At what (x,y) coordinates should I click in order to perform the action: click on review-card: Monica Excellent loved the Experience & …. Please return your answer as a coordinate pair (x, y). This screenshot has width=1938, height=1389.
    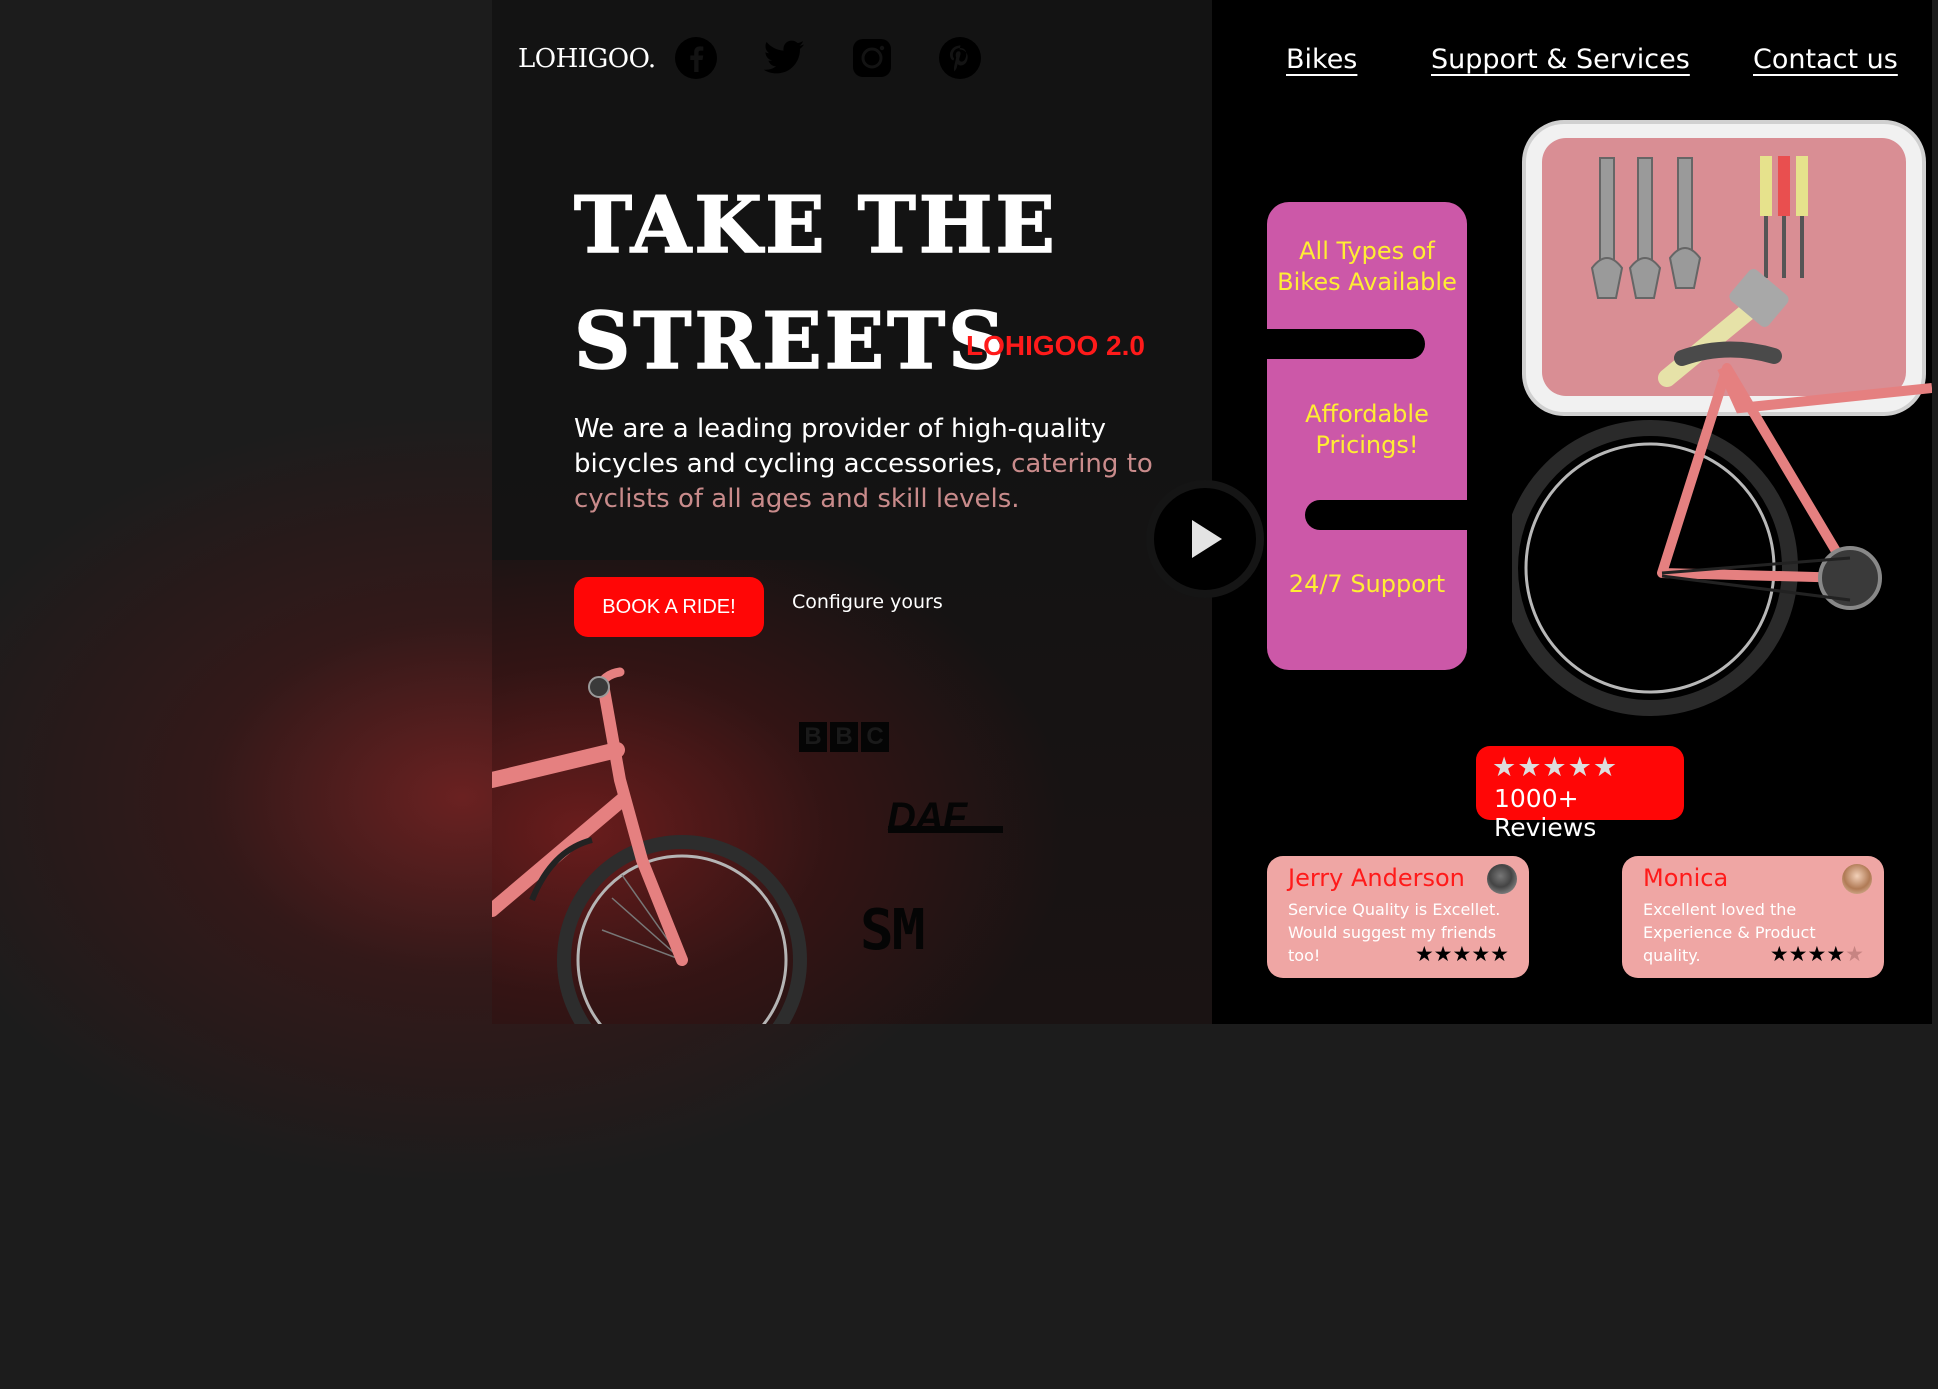
    Looking at the image, I should click on (1753, 917).